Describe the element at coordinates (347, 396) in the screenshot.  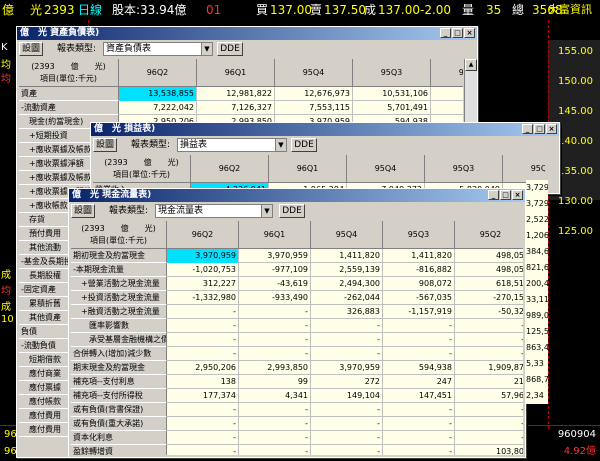
I see `table-cell: 149,104` at that location.